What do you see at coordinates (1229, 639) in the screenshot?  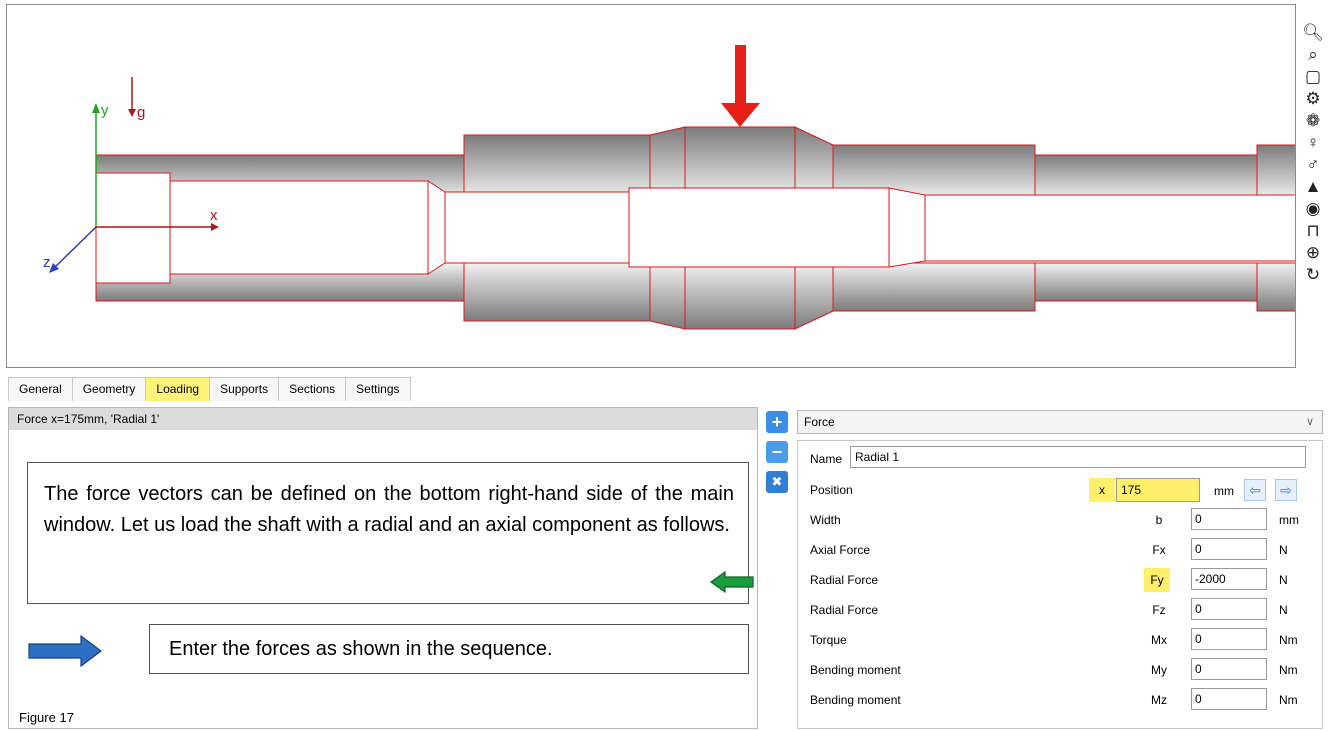 I see `torque-field: 0` at bounding box center [1229, 639].